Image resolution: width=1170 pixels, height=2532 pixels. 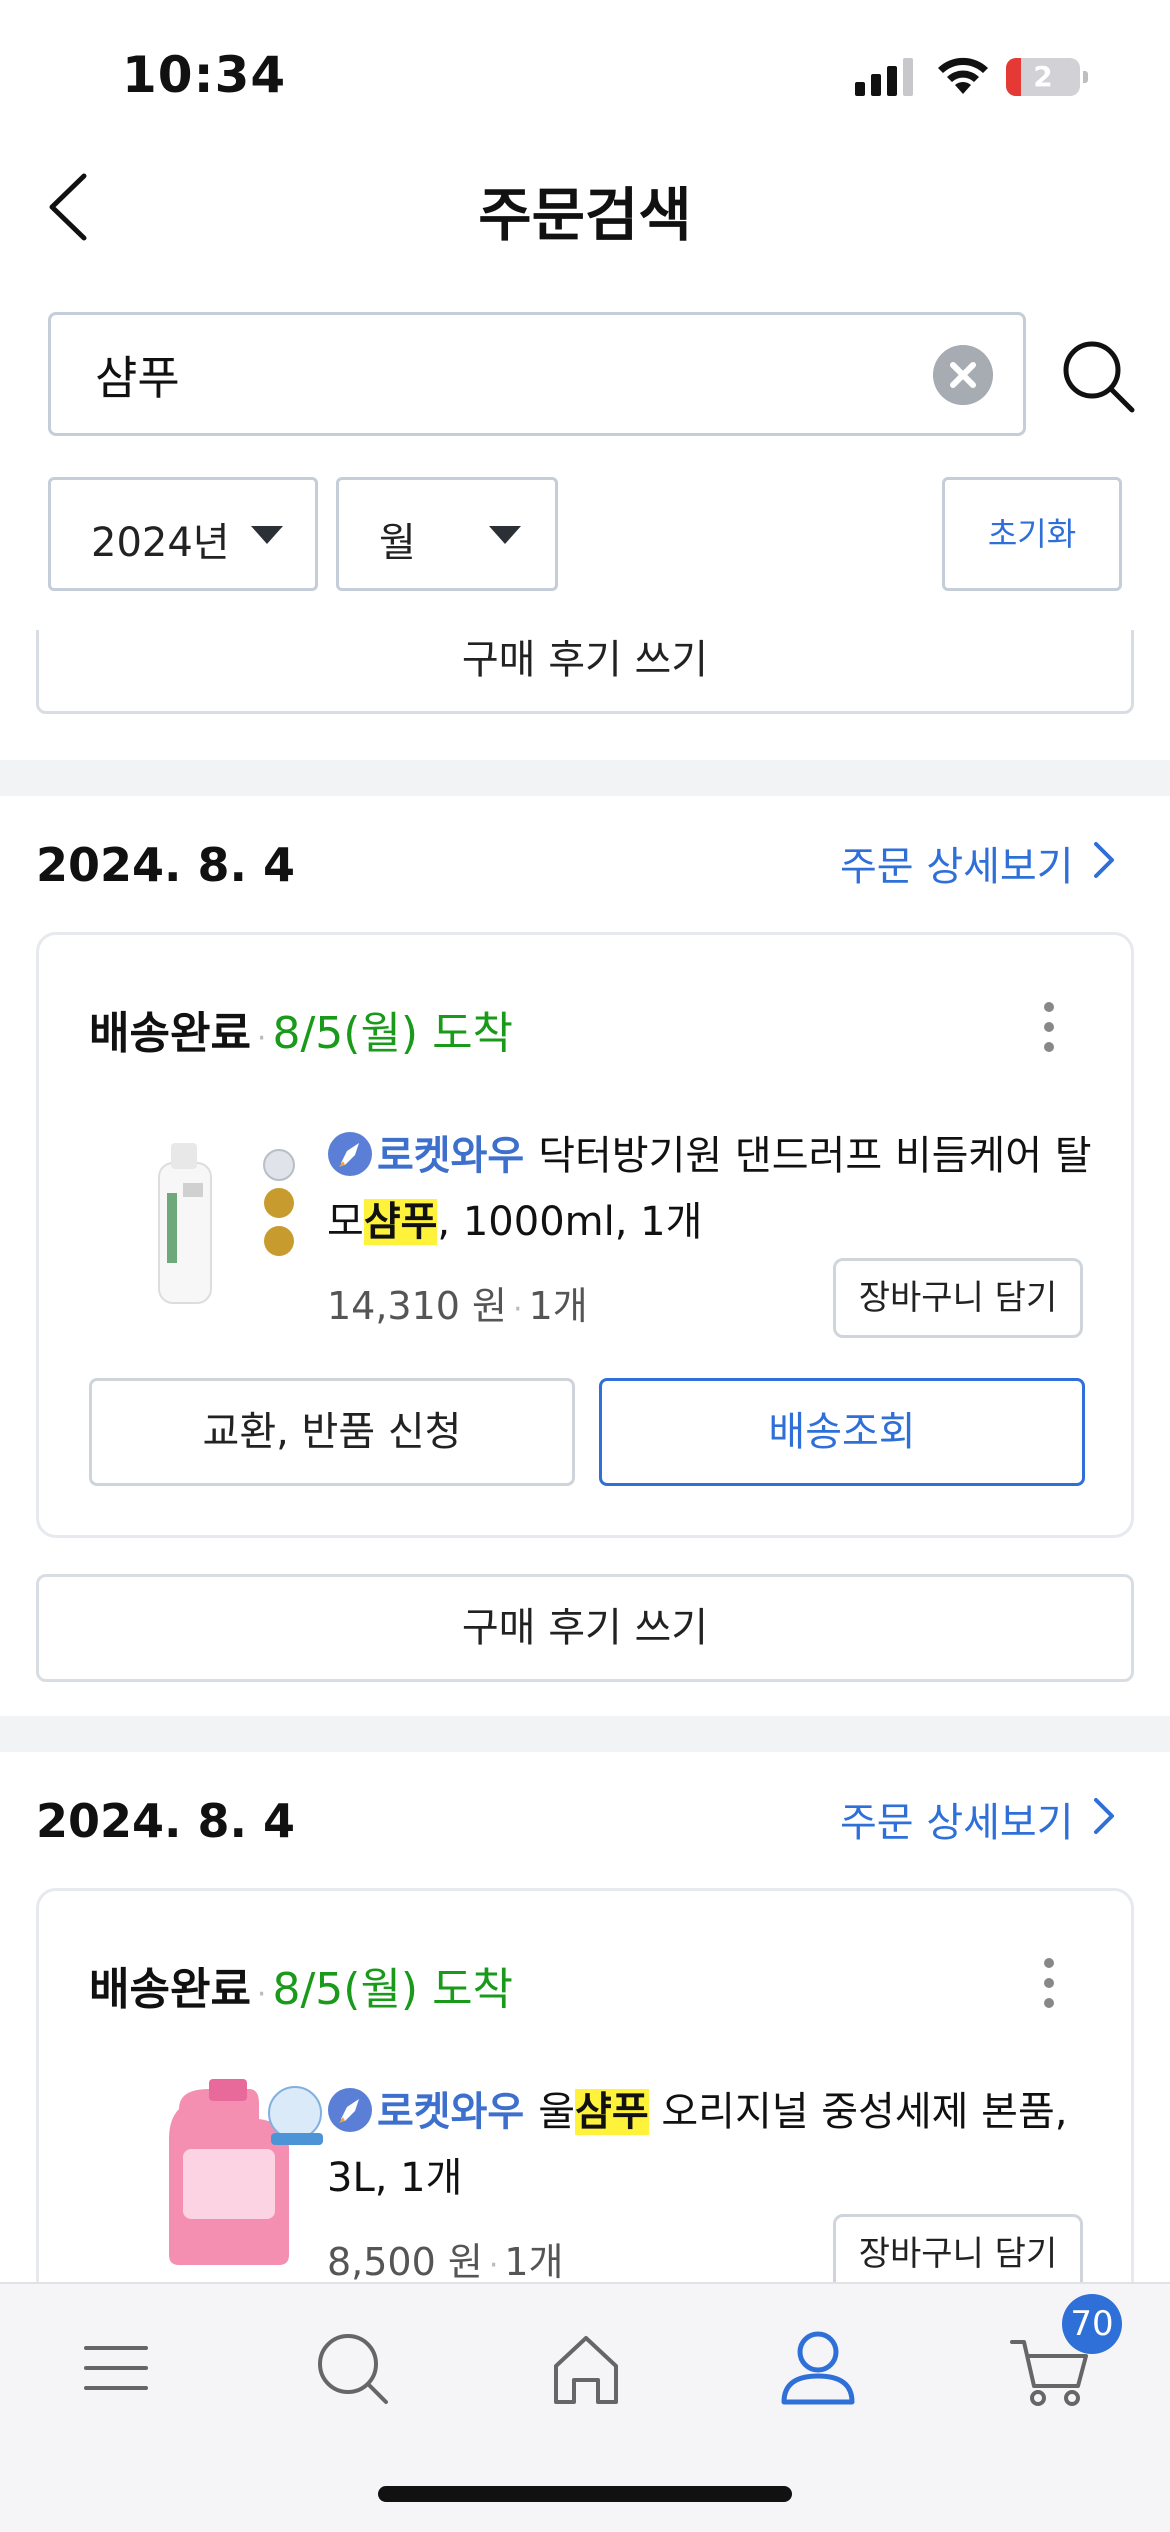 I want to click on menu-icon, so click(x=116, y=2368).